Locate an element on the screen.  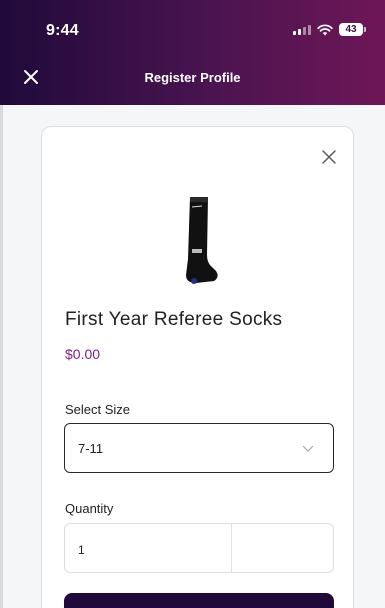
status-time: 9:44 is located at coordinates (62, 30).